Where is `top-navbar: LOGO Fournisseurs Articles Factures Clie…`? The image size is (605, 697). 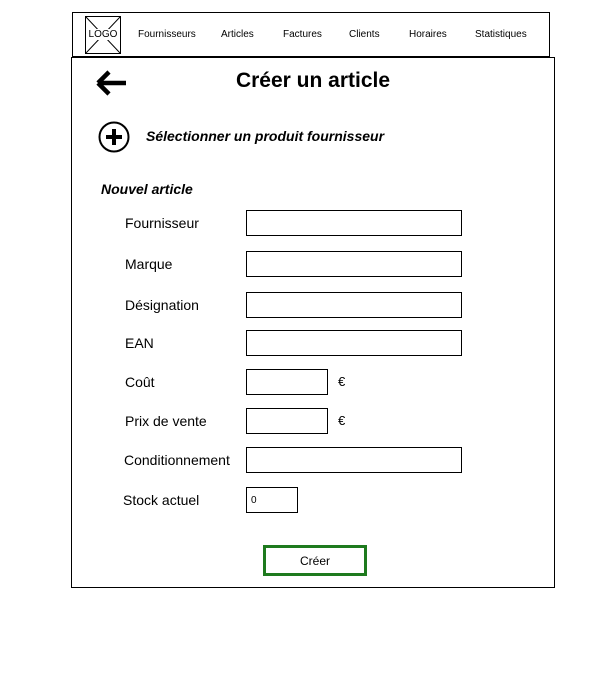
top-navbar: LOGO Fournisseurs Articles Factures Clie… is located at coordinates (311, 34).